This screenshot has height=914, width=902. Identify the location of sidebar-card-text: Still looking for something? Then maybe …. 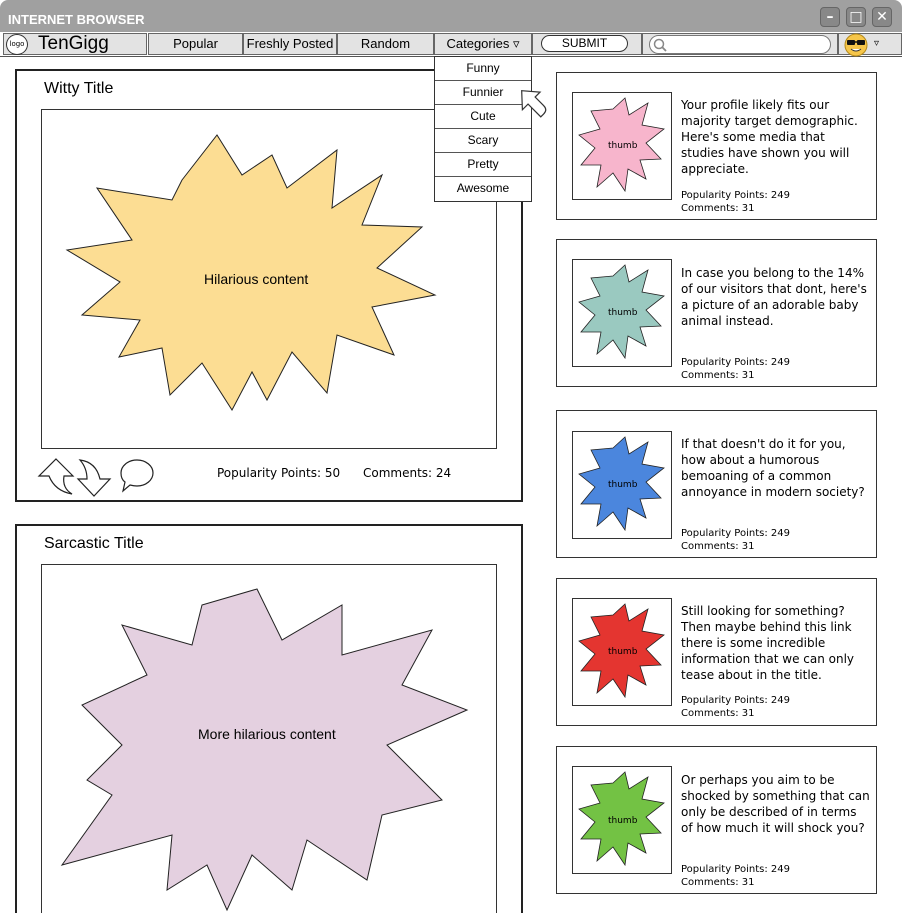
(776, 643).